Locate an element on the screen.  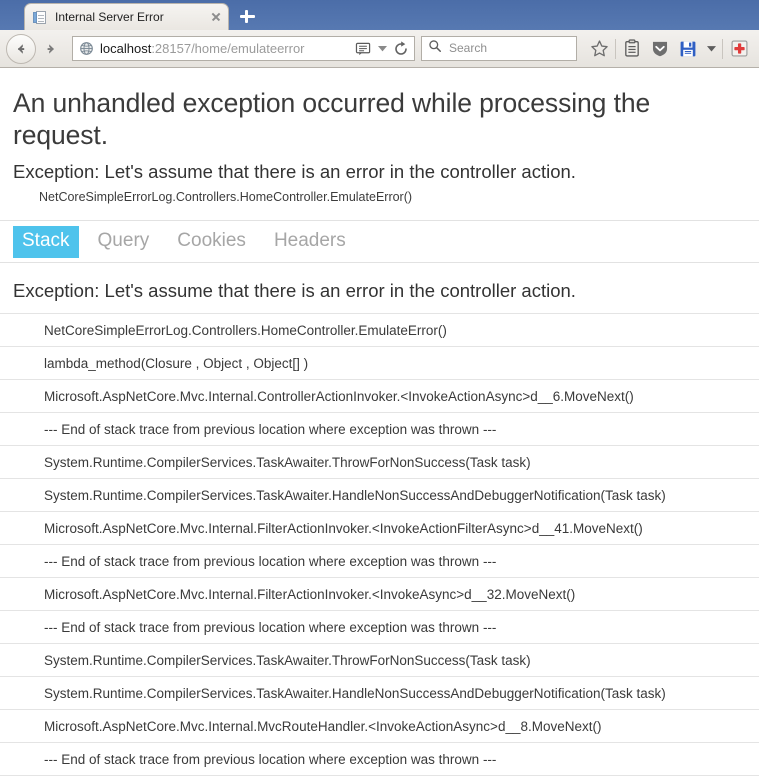
search-icon is located at coordinates (435, 48).